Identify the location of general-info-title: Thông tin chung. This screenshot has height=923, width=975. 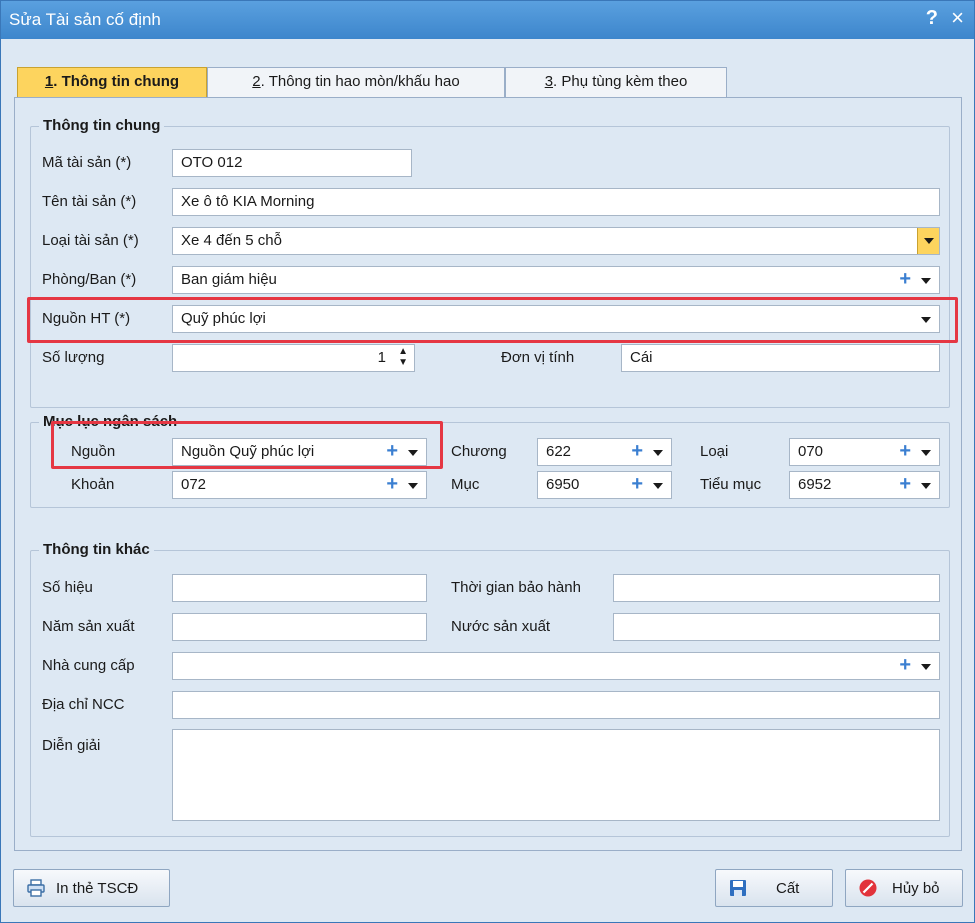
(102, 125).